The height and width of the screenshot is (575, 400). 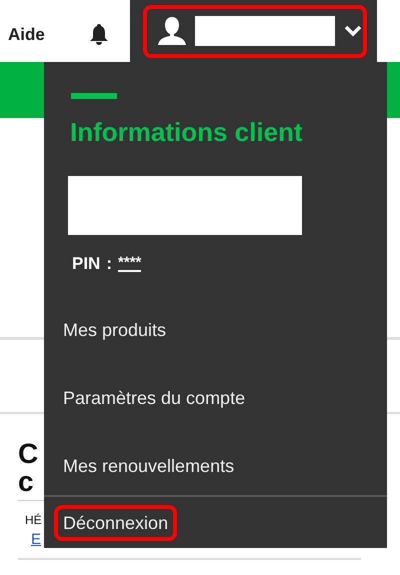 I want to click on section-label: HÉ, so click(x=33, y=520).